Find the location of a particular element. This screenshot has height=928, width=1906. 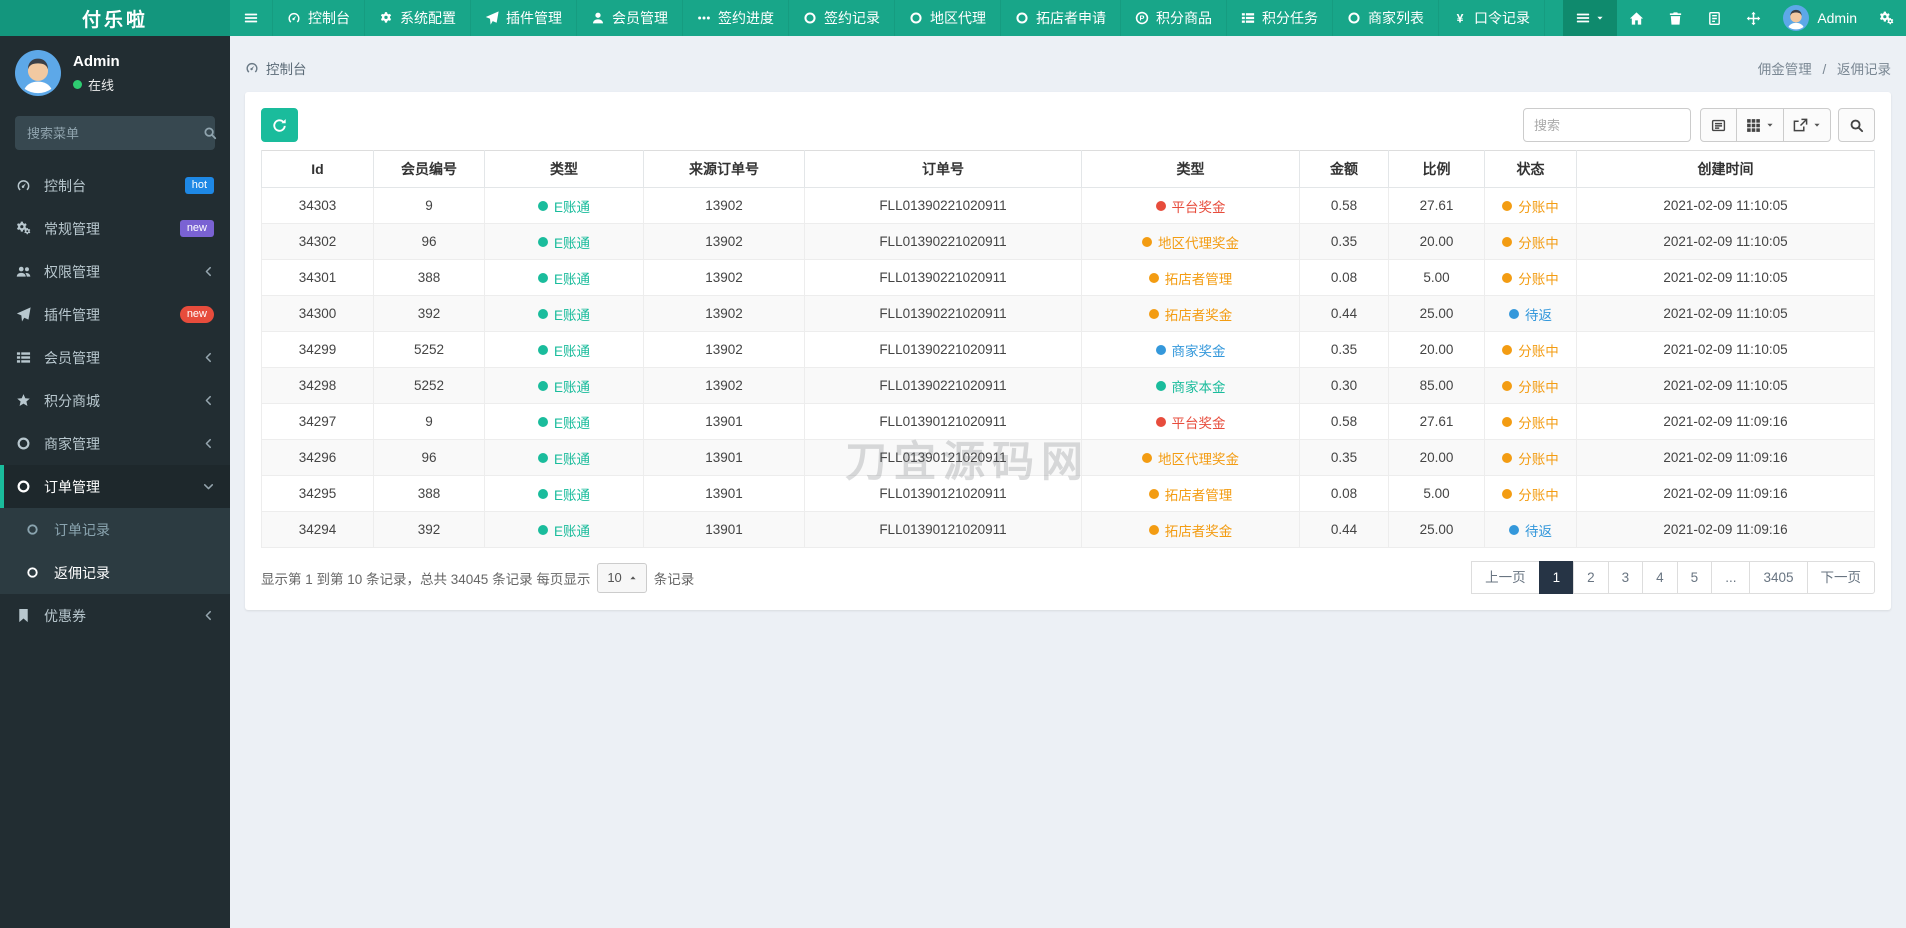

search-button is located at coordinates (1856, 125).